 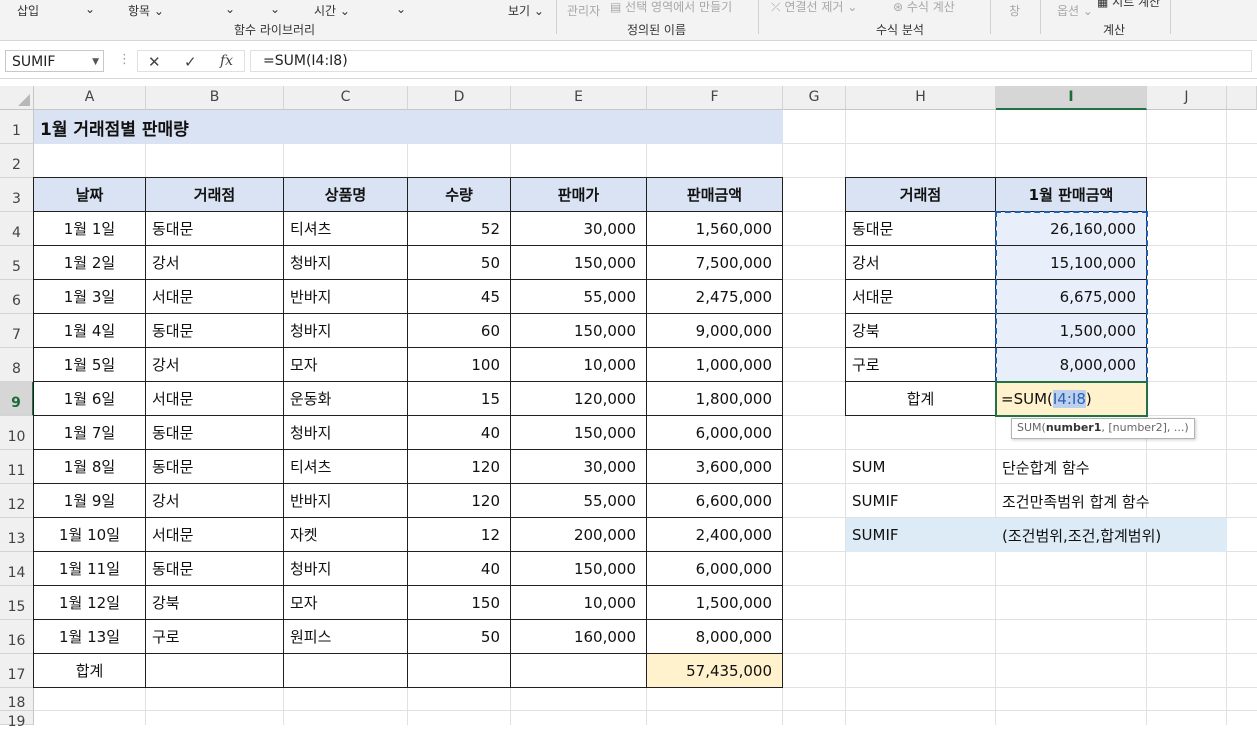 I want to click on summary-header-amount: 1월 판매금액, so click(x=1071, y=194).